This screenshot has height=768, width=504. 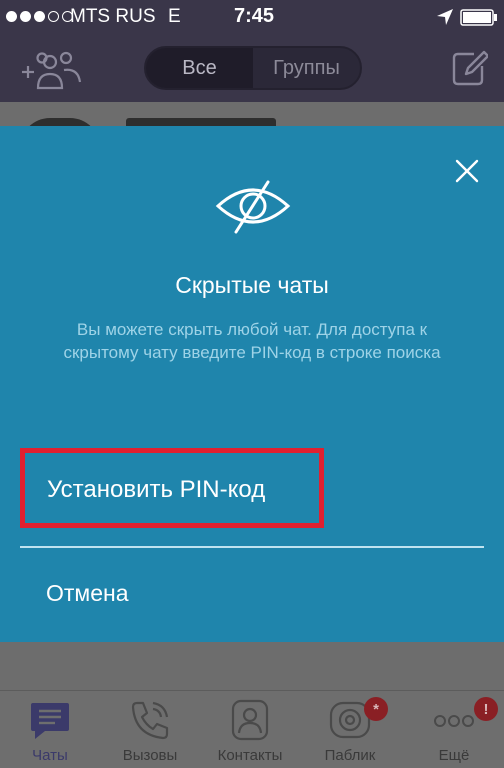 What do you see at coordinates (50, 721) in the screenshot?
I see `chat-bubble-icon` at bounding box center [50, 721].